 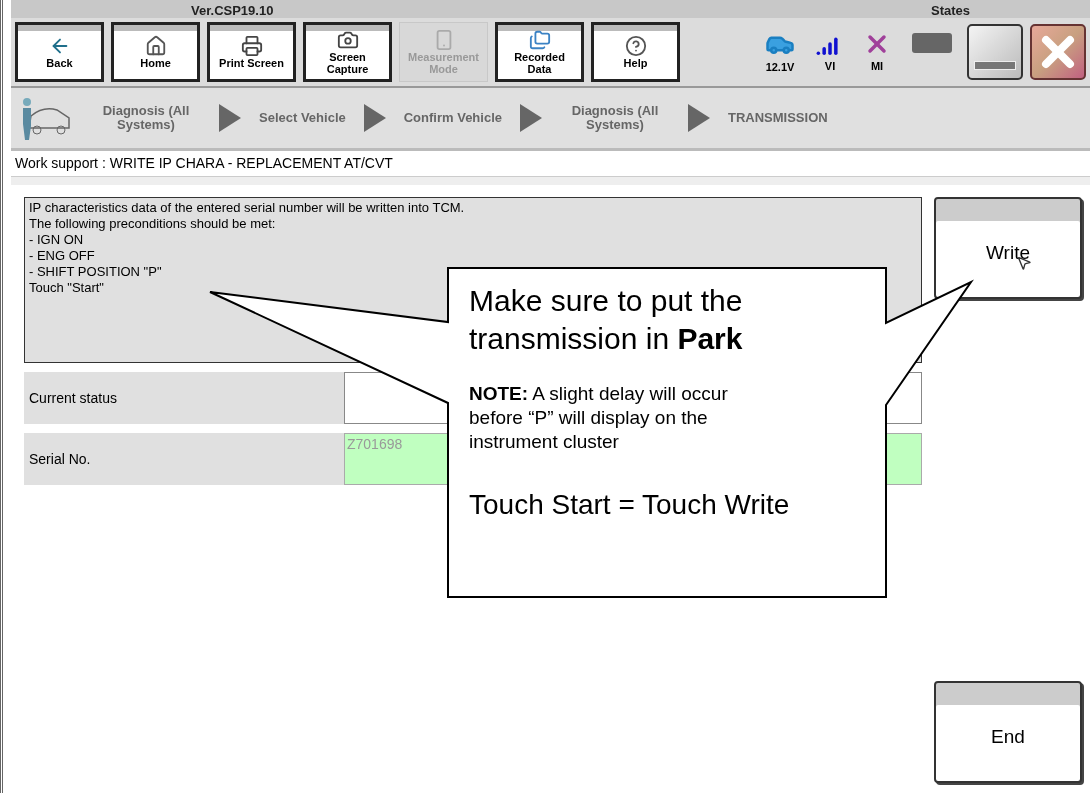 What do you see at coordinates (780, 67) in the screenshot?
I see `voltage-label: 12.1V` at bounding box center [780, 67].